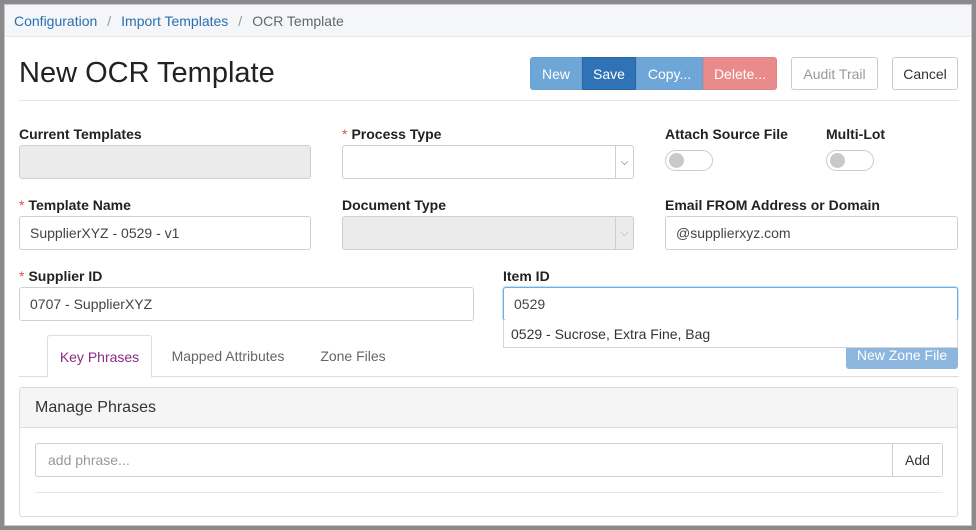  Describe the element at coordinates (726, 134) in the screenshot. I see `attach-source-file-label: Attach Source File` at that location.